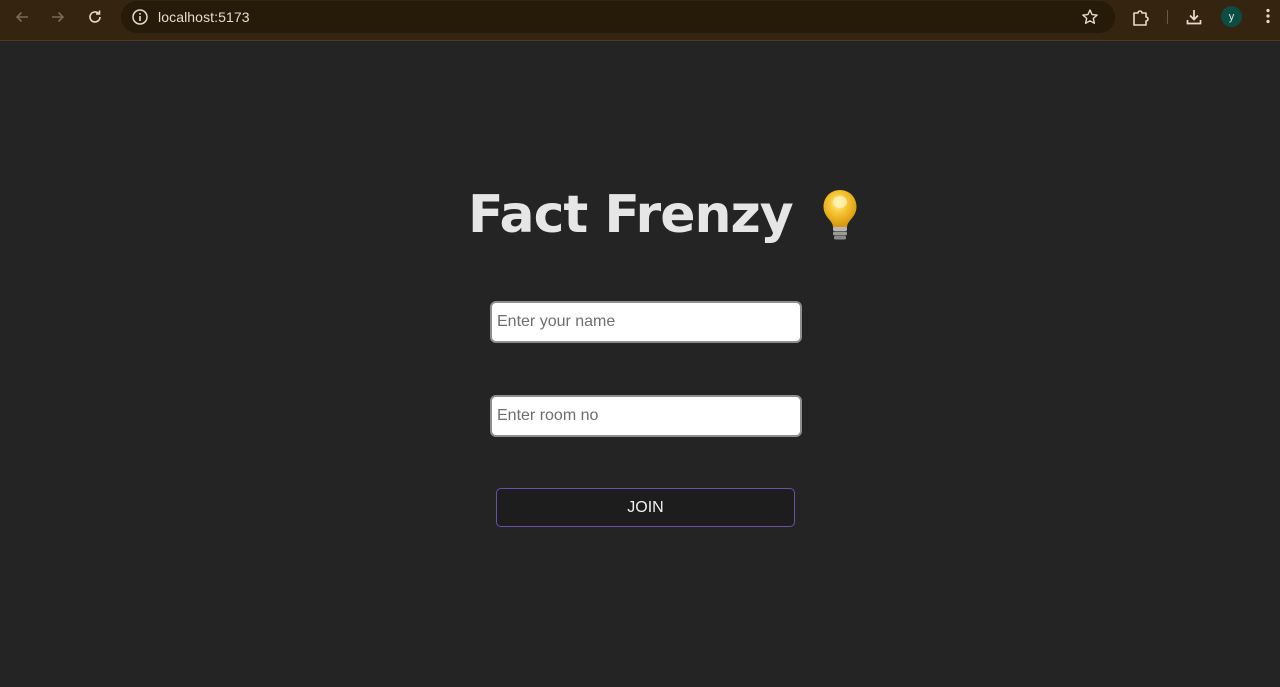 The width and height of the screenshot is (1280, 687). Describe the element at coordinates (204, 17) in the screenshot. I see `url-text: localhost:5173` at that location.